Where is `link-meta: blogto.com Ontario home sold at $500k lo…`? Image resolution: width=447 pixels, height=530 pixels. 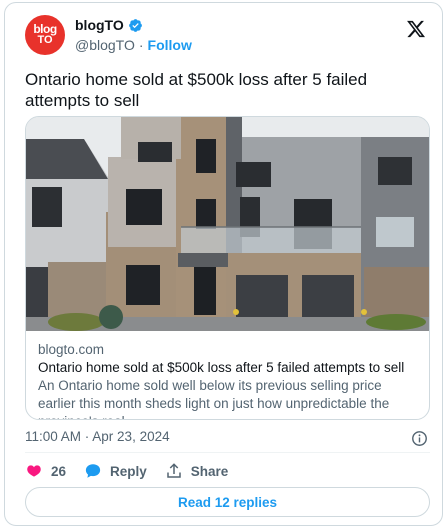
link-meta: blogto.com Ontario home sold at $500k lo… is located at coordinates (230, 380).